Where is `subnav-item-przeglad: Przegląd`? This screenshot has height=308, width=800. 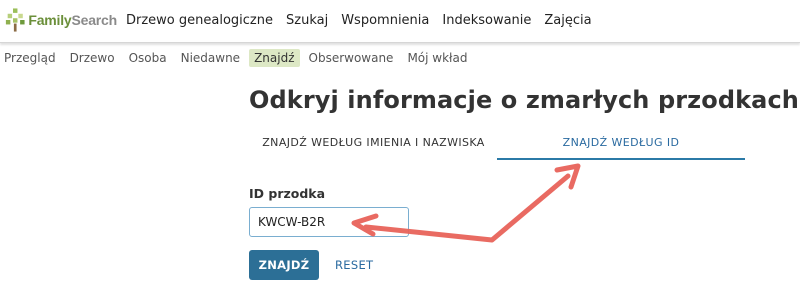 subnav-item-przeglad: Przegląd is located at coordinates (30, 58).